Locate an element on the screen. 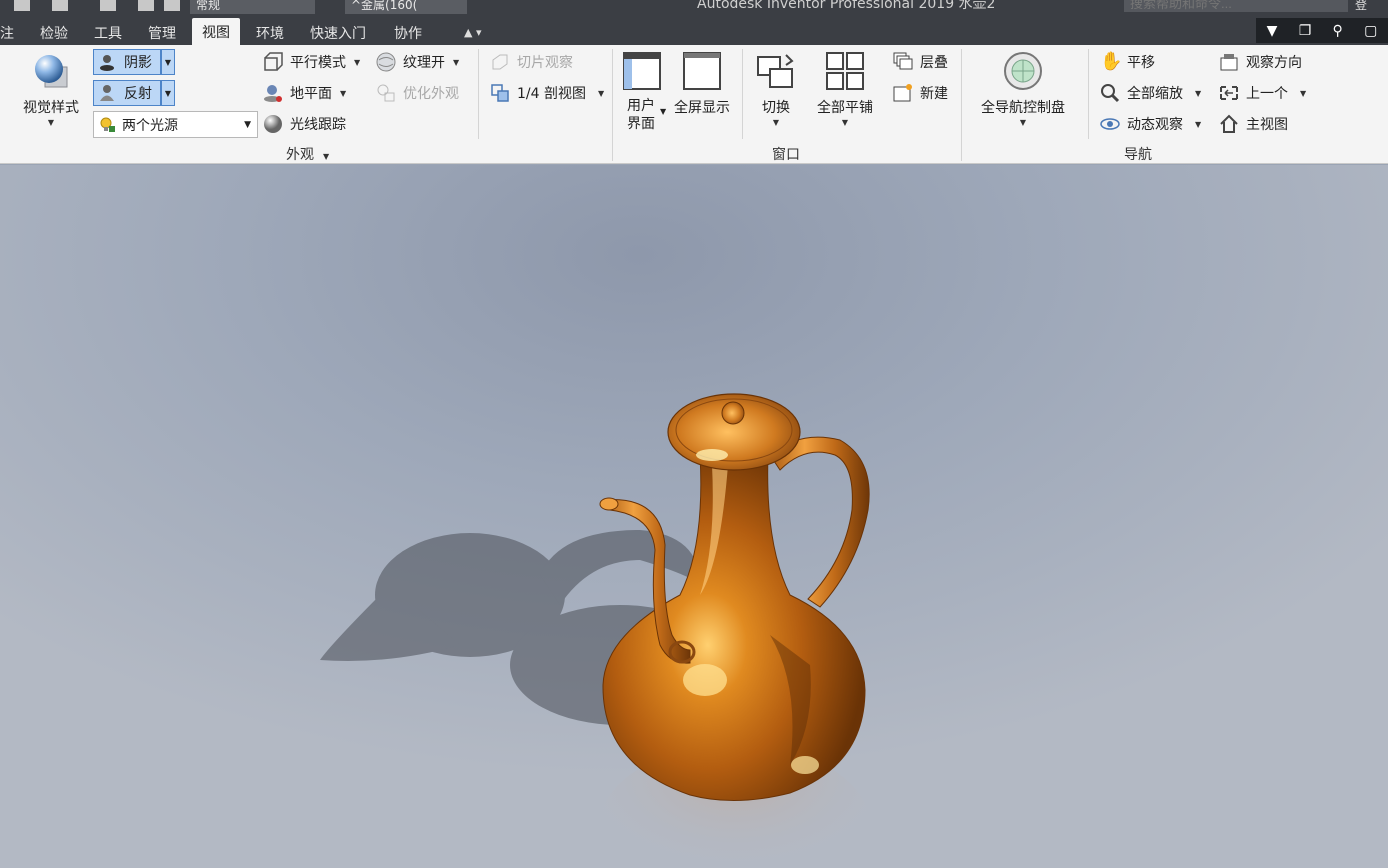 The width and height of the screenshot is (1388, 868). texture-icon is located at coordinates (386, 62).